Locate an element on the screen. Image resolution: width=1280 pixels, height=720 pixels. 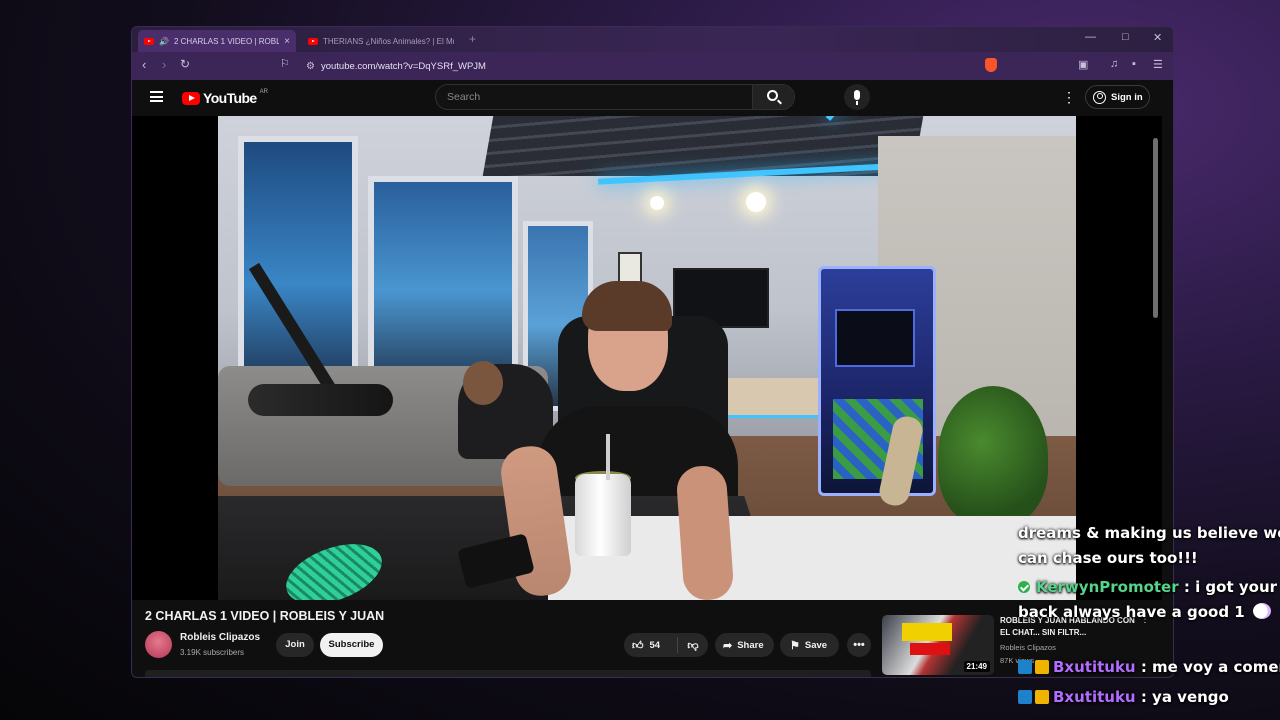
tab-title: 2 CHARLAS 1 VIDEO | ROBLEIS is located at coordinates (226, 41).